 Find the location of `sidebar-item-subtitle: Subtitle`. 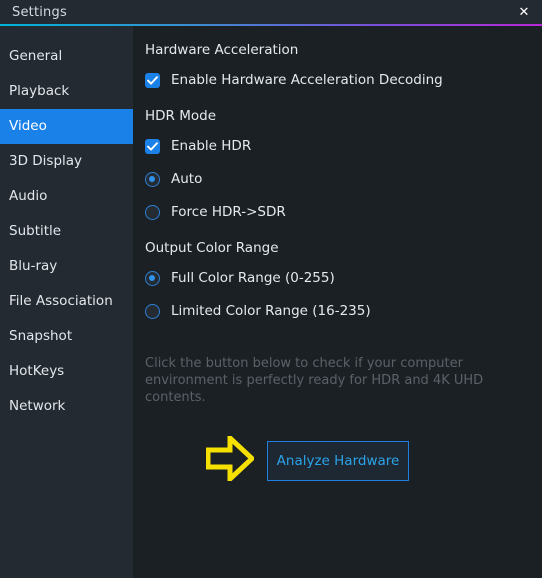

sidebar-item-subtitle: Subtitle is located at coordinates (66, 231).